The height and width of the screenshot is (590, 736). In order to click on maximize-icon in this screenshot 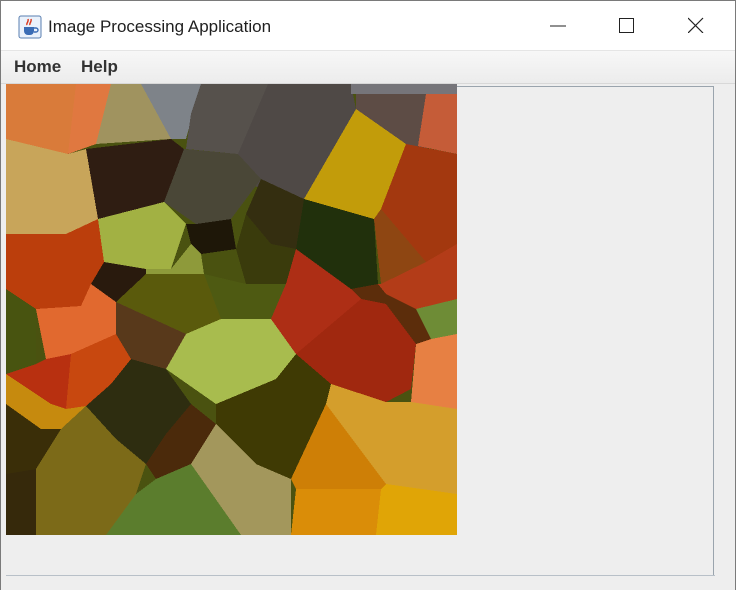, I will do `click(626, 25)`.